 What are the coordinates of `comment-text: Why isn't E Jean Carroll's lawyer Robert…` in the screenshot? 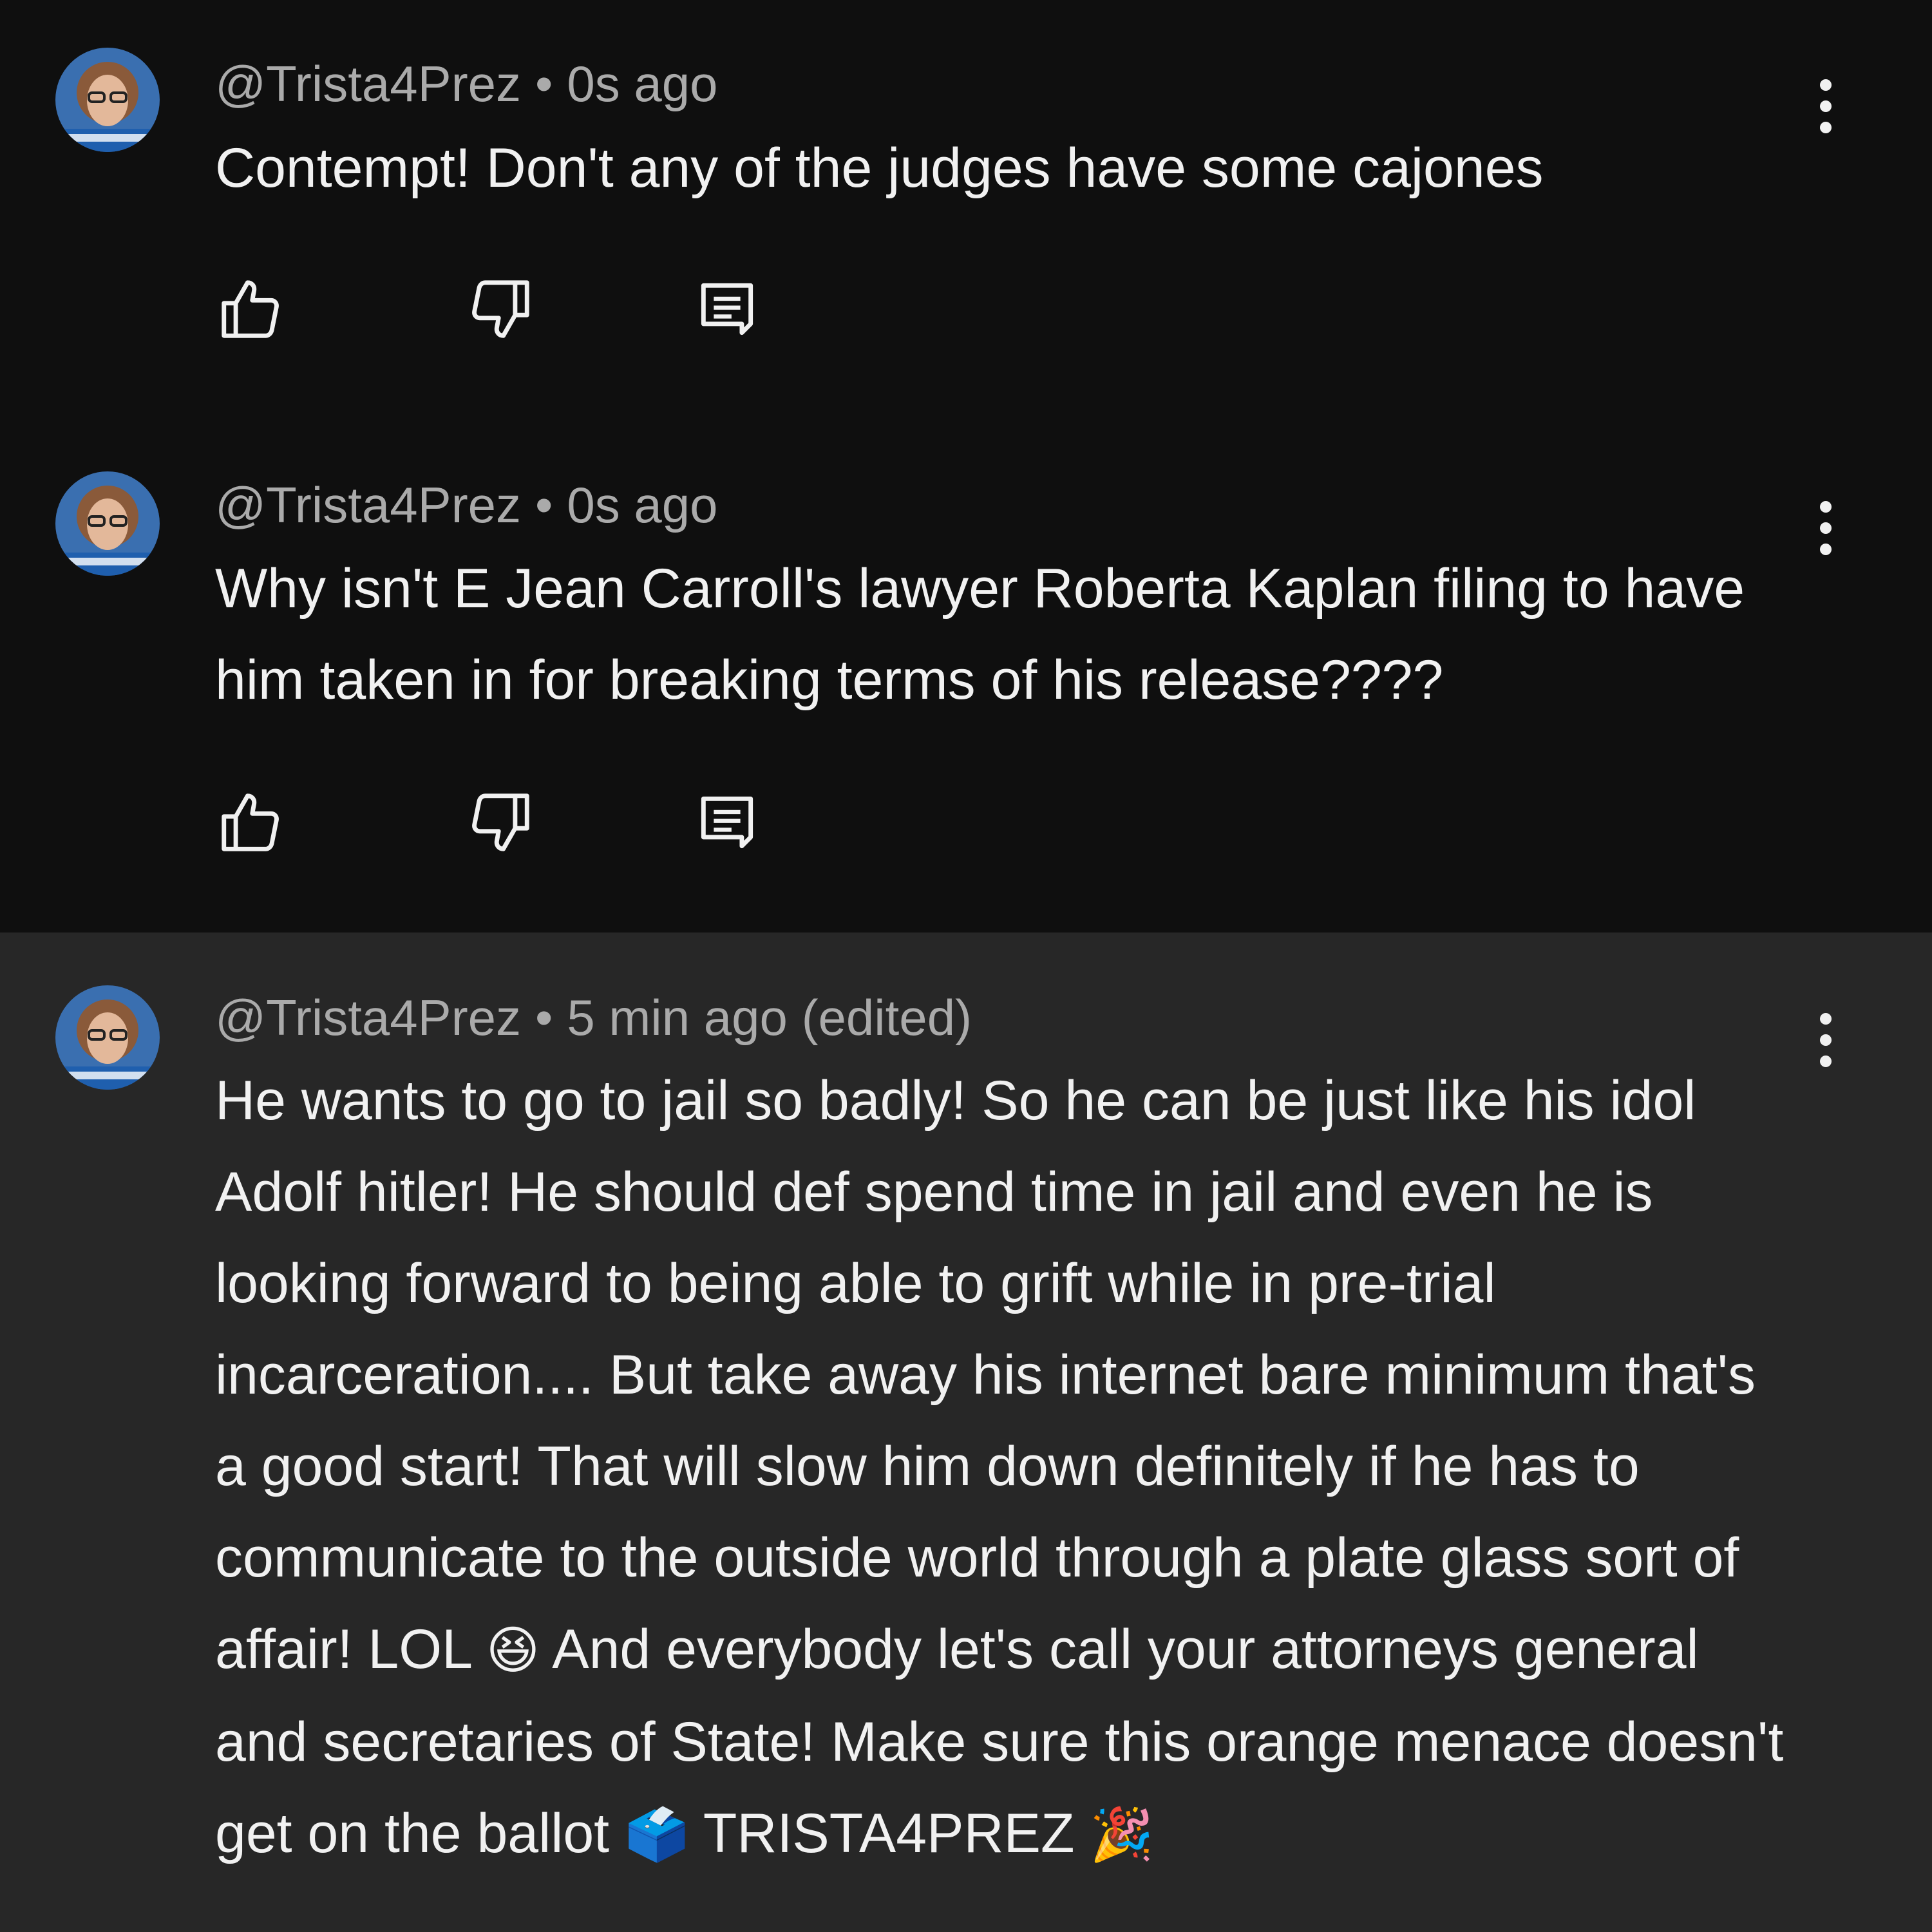 It's located at (980, 635).